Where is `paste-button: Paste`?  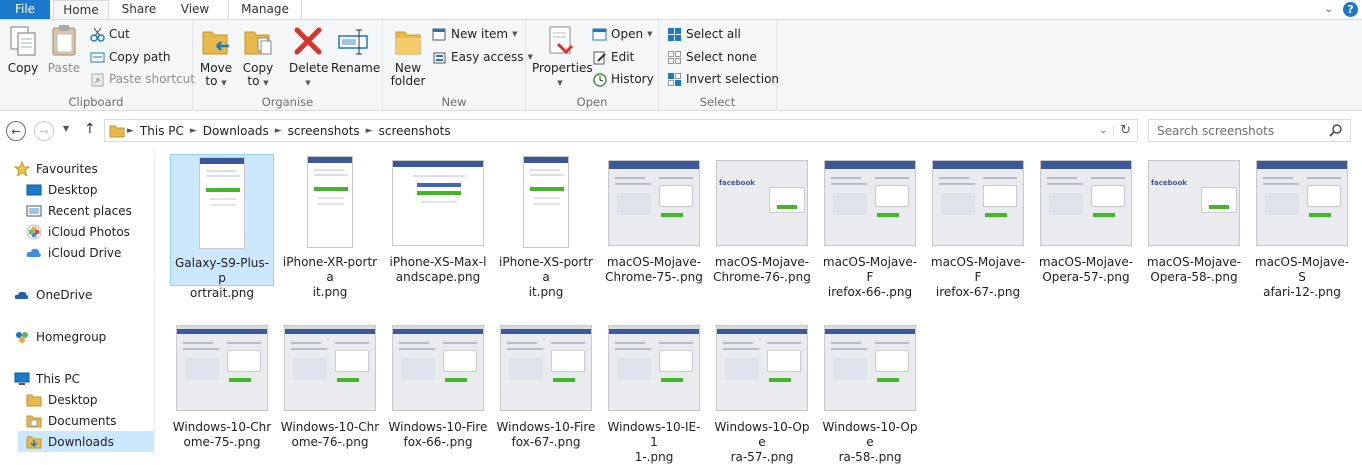
paste-button: Paste is located at coordinates (64, 49).